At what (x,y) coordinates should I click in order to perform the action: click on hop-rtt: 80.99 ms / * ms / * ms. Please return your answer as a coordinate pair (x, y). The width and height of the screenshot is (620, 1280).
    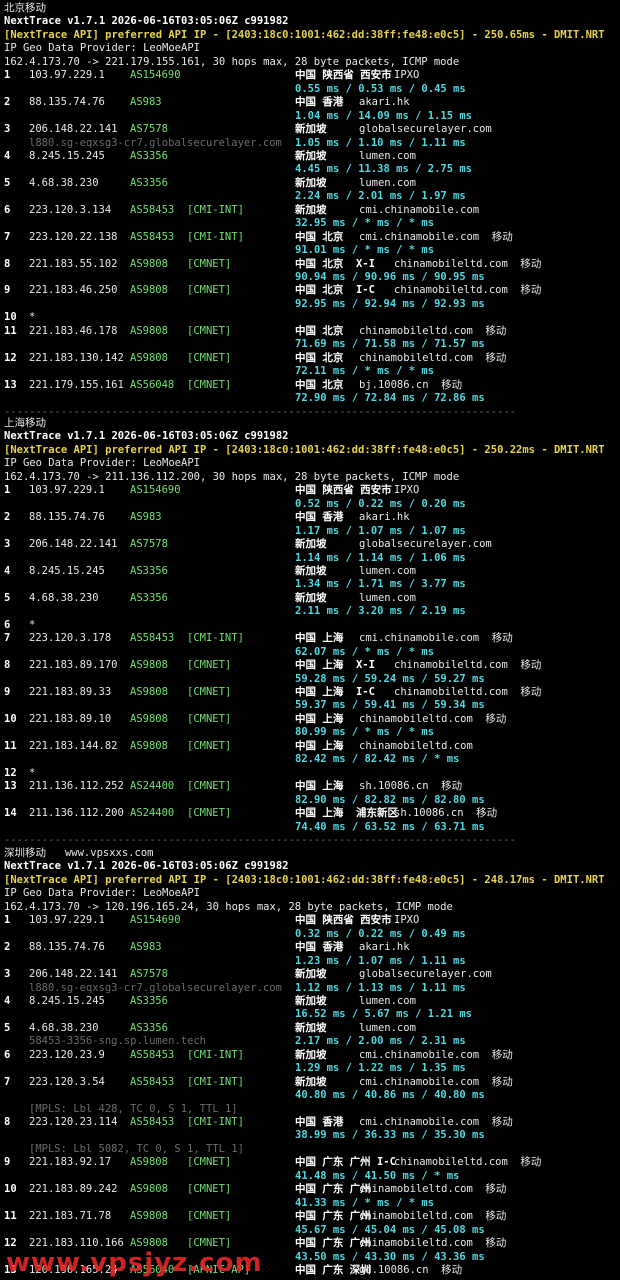
    Looking at the image, I should click on (365, 732).